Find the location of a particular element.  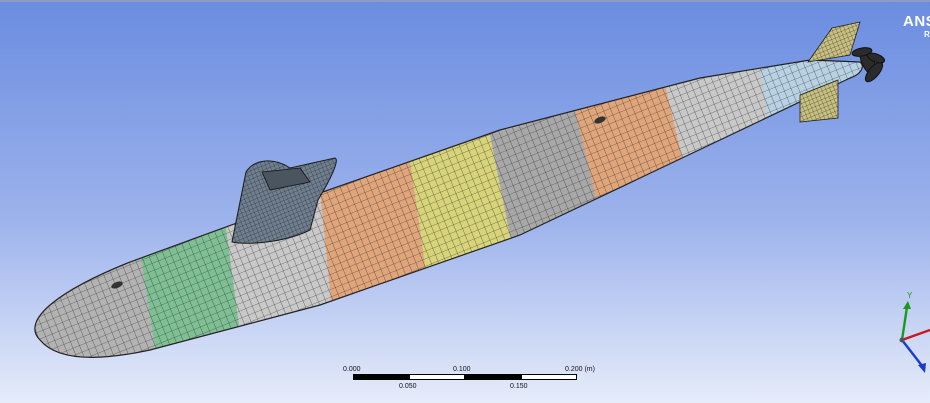

scale-bar: 0.000 0.100 0.200 (m) 0.050 0.150 is located at coordinates (480, 380).